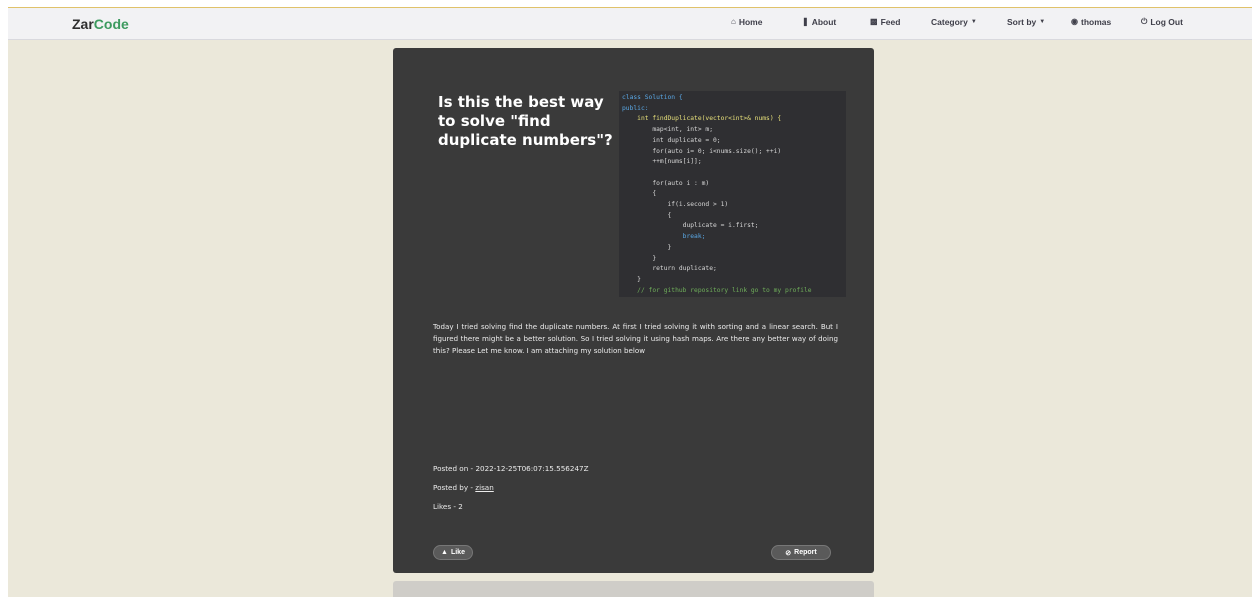  I want to click on brand-part-1: Zar, so click(83, 24).